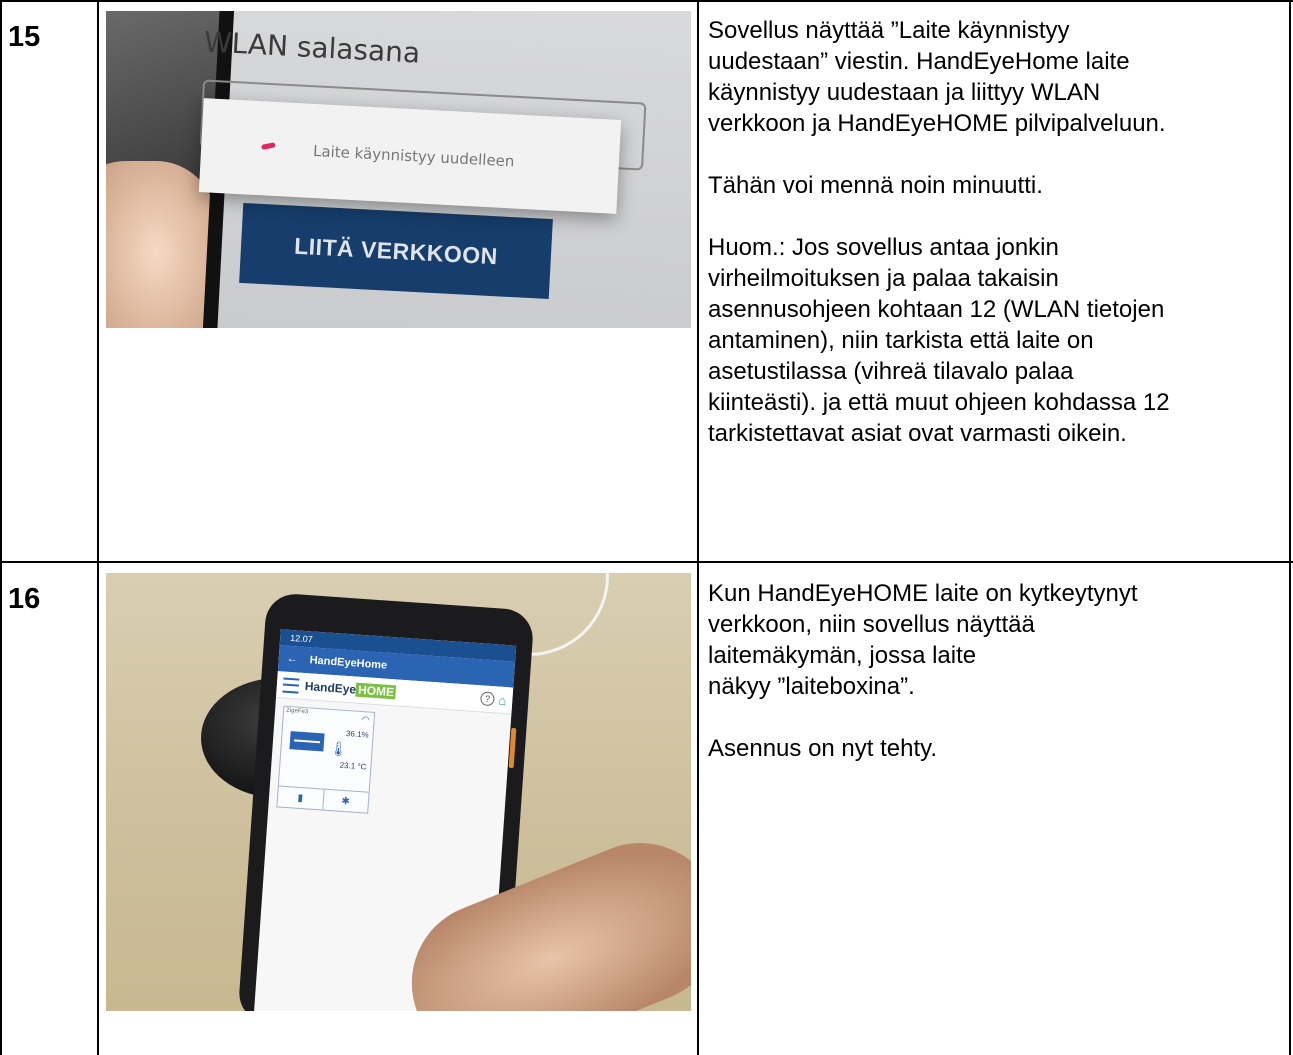 Image resolution: width=1293 pixels, height=1055 pixels. What do you see at coordinates (24, 37) in the screenshot?
I see `step-number: 15` at bounding box center [24, 37].